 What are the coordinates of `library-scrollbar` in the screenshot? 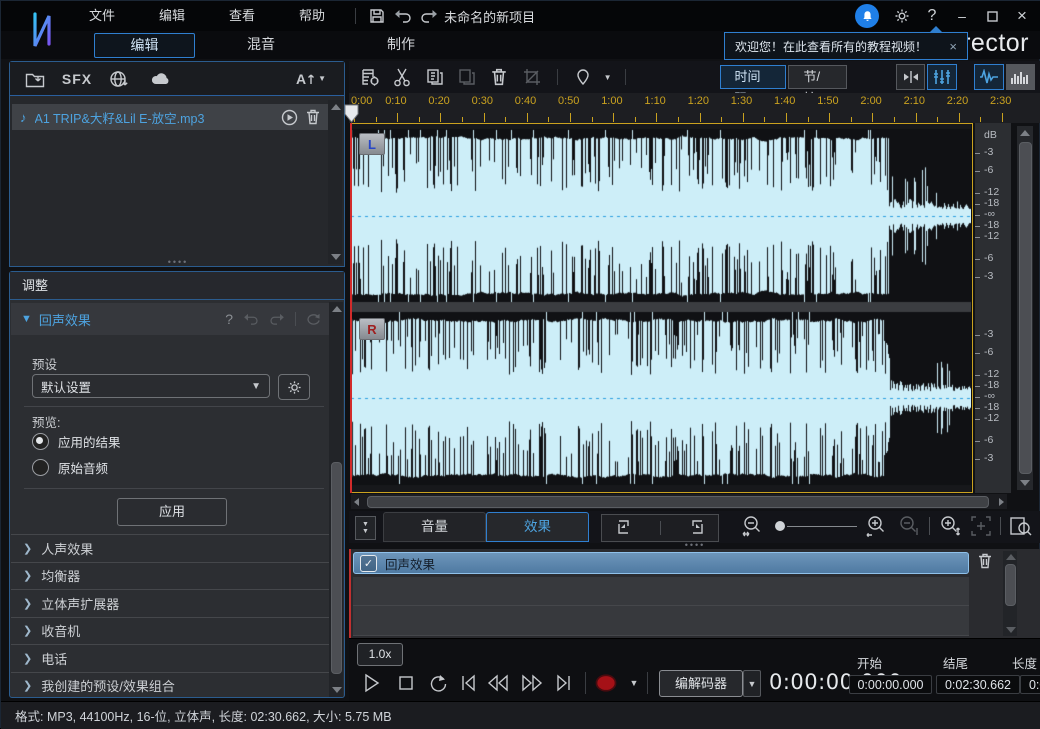 It's located at (335, 182).